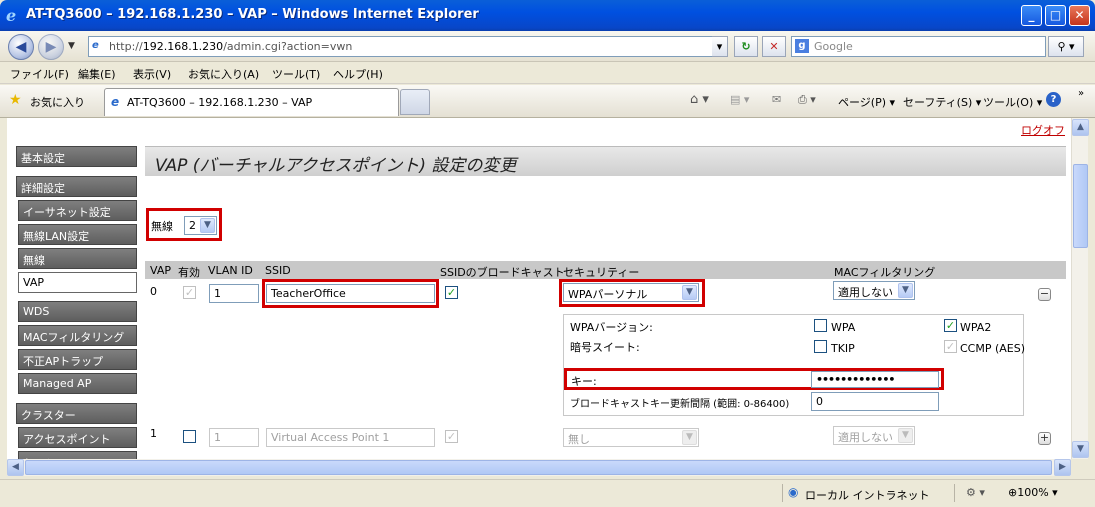 The height and width of the screenshot is (507, 1095). Describe the element at coordinates (358, 74) in the screenshot. I see `menu-help: ヘルプ(H)` at that location.